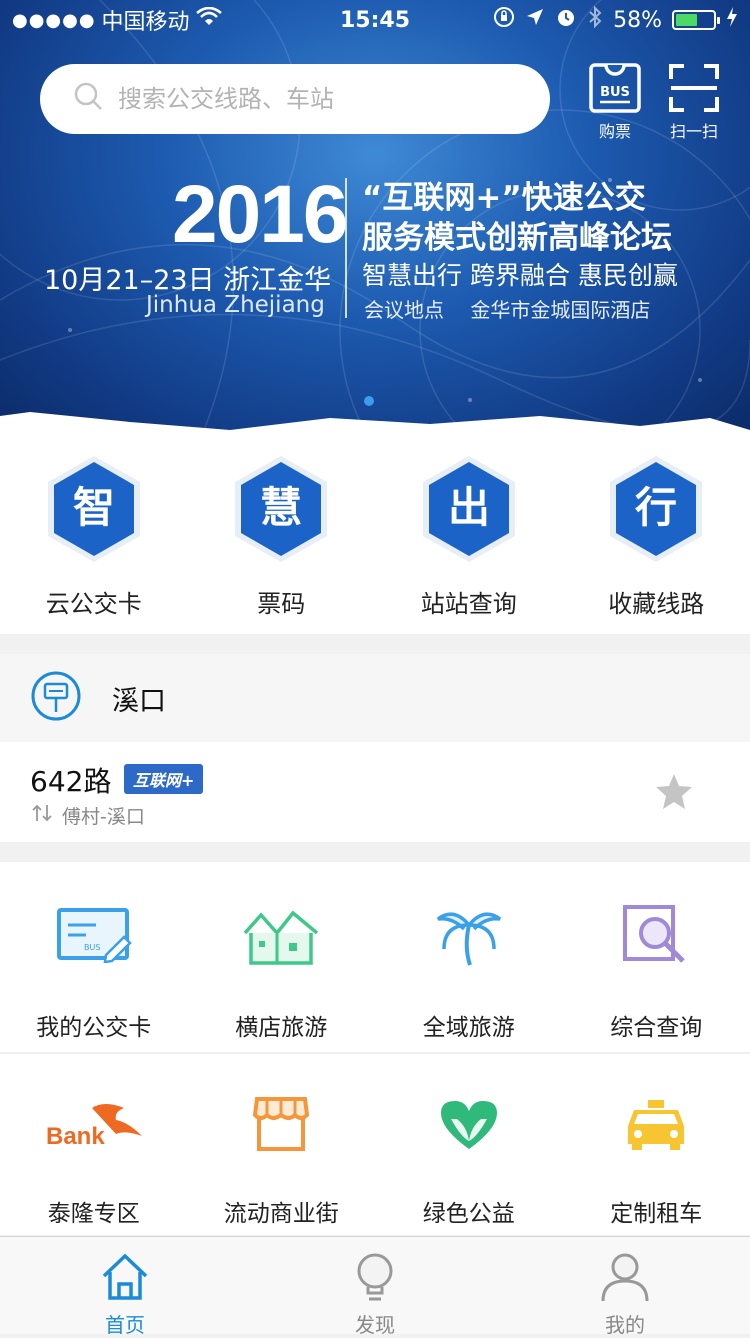 Image resolution: width=750 pixels, height=1338 pixels. Describe the element at coordinates (70, 780) in the screenshot. I see `route-number: 642路` at that location.